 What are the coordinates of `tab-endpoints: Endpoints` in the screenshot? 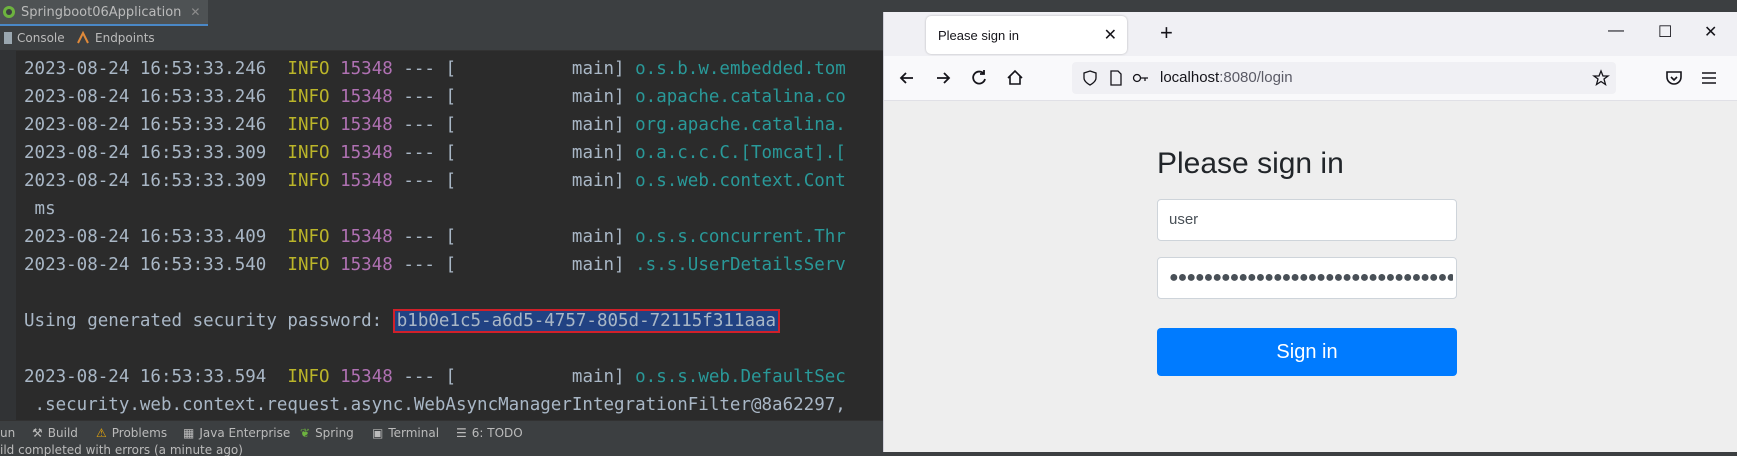 It's located at (115, 38).